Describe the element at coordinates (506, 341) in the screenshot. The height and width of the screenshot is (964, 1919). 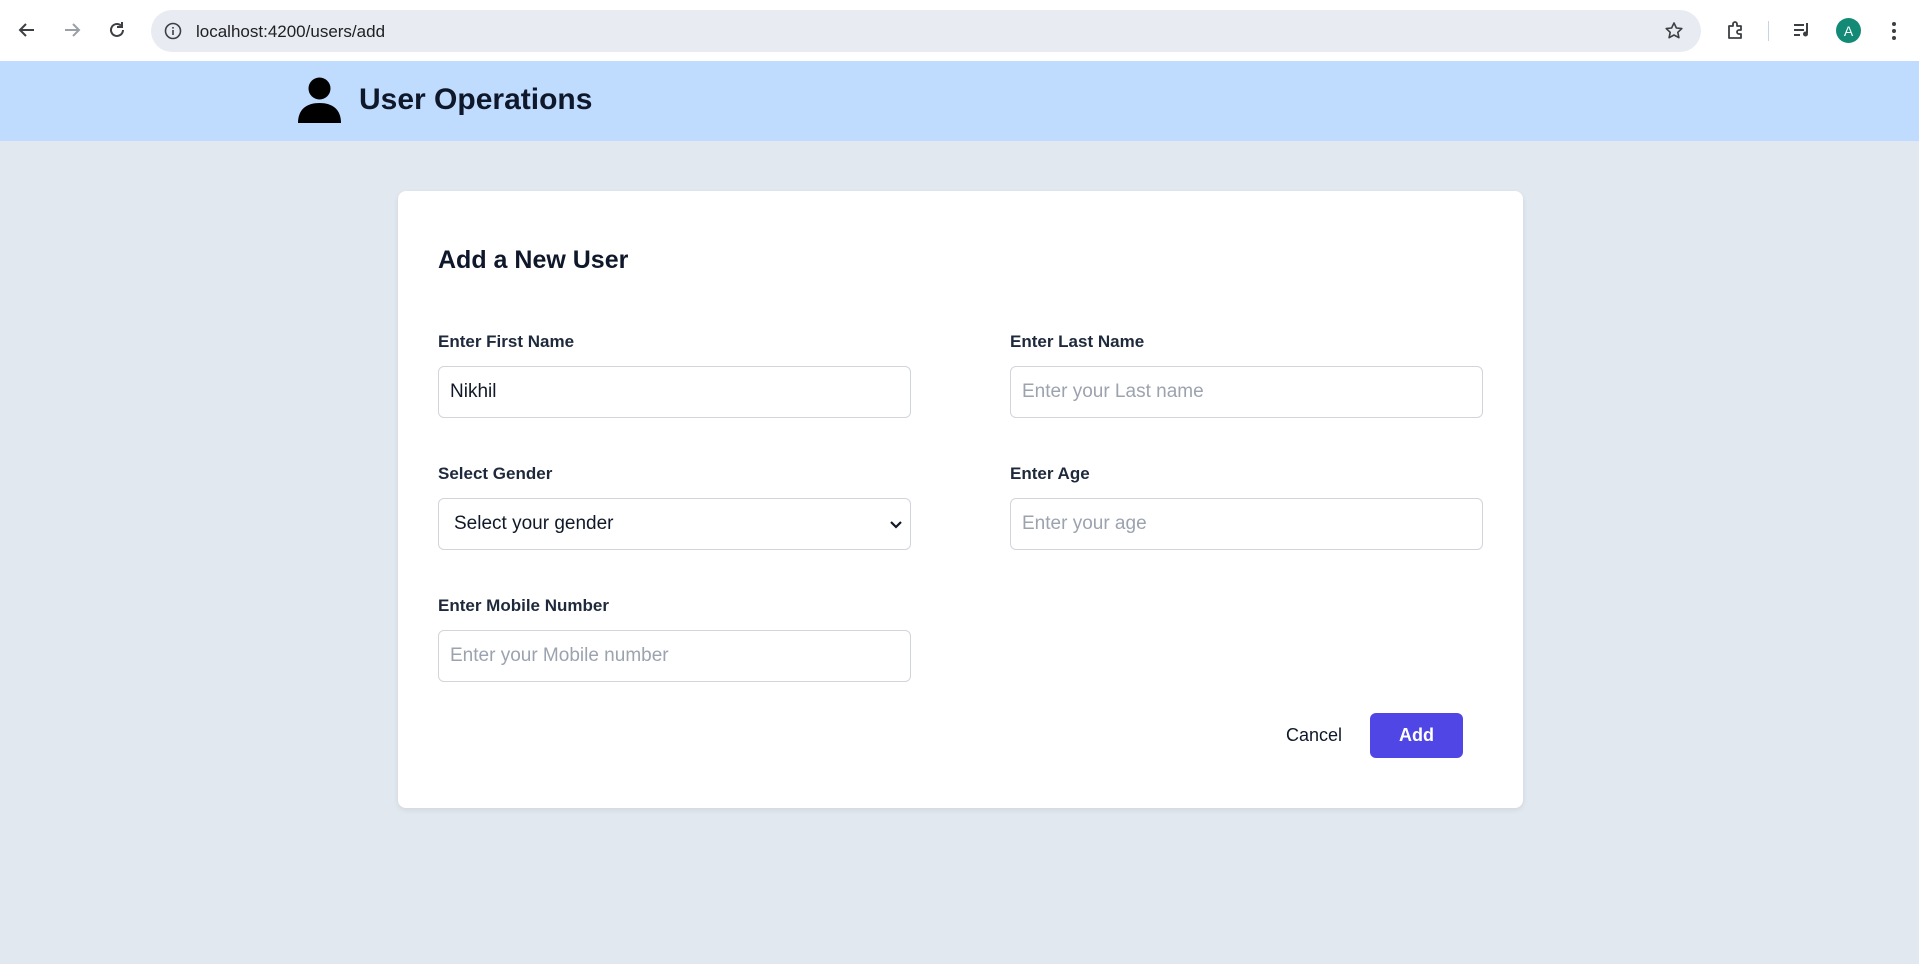
I see `first-name-label: Enter First Name` at that location.